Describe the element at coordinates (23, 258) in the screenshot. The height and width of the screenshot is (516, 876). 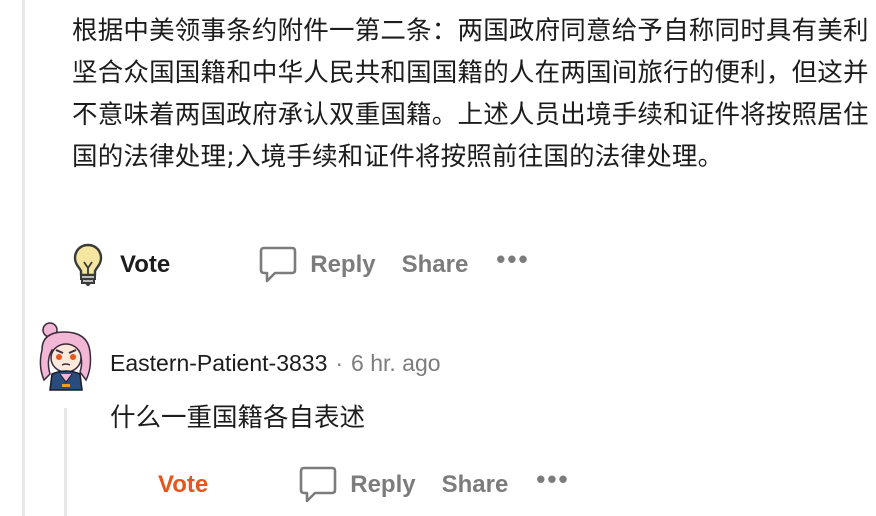
I see `thread-line` at that location.